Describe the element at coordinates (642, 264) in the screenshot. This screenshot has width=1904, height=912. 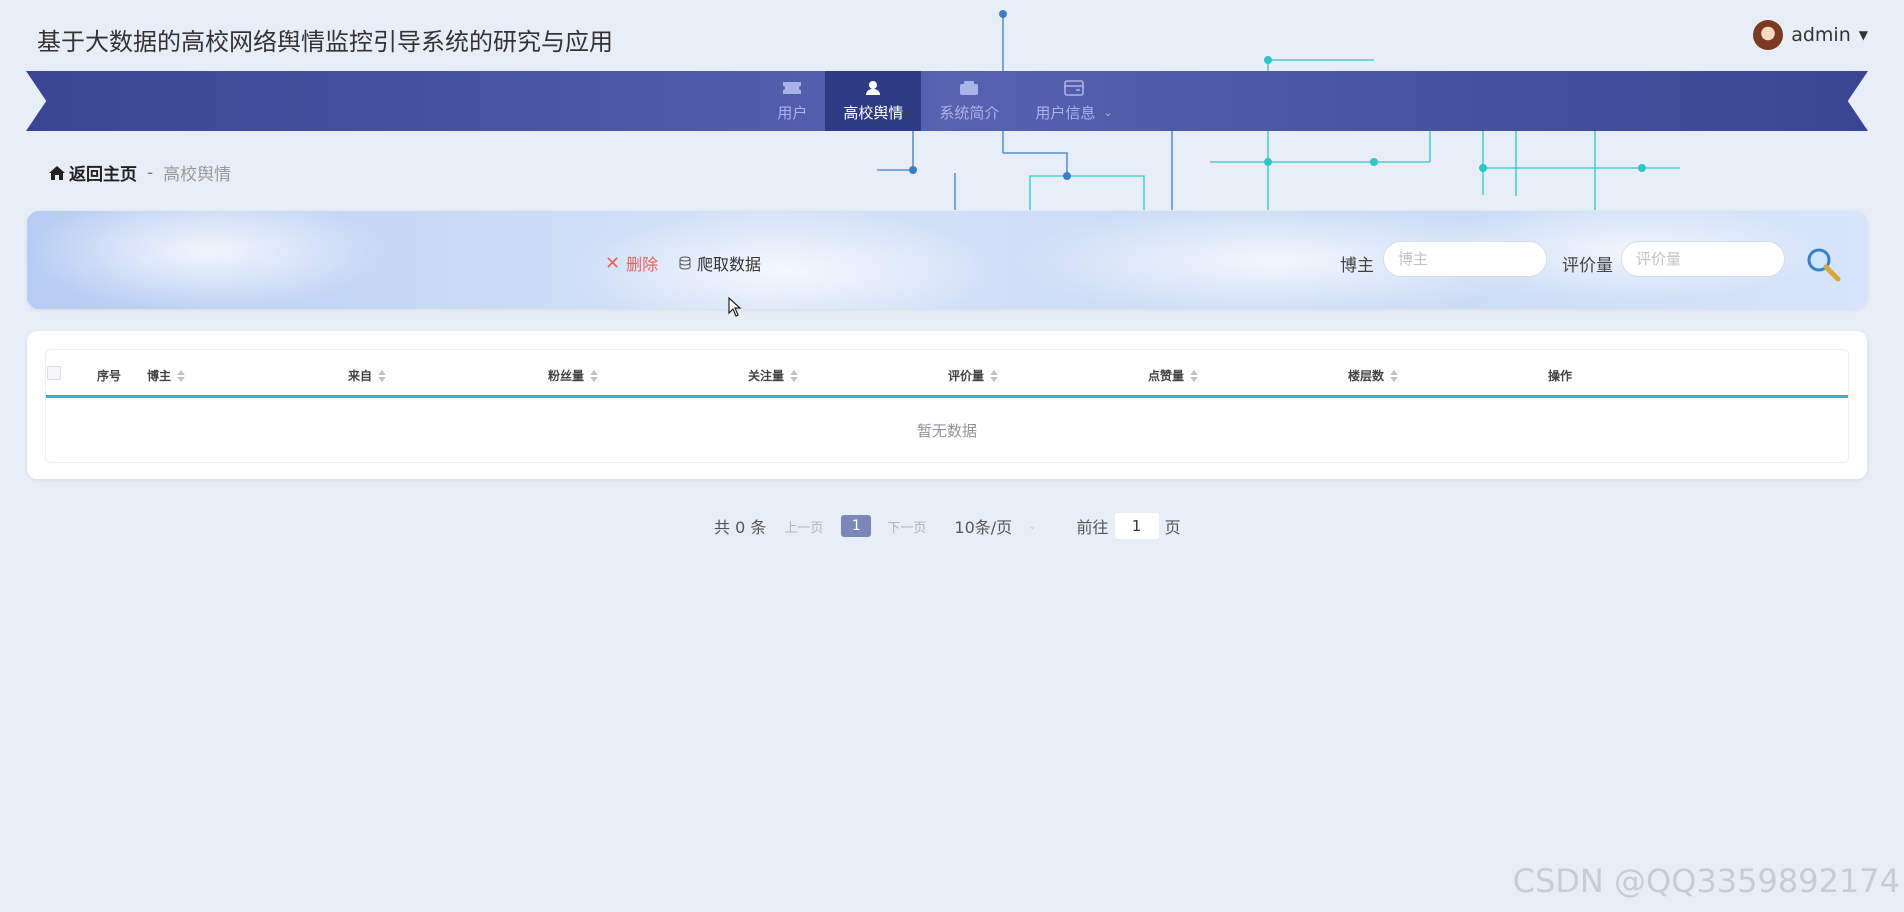
I see `delete-label: 删除` at that location.